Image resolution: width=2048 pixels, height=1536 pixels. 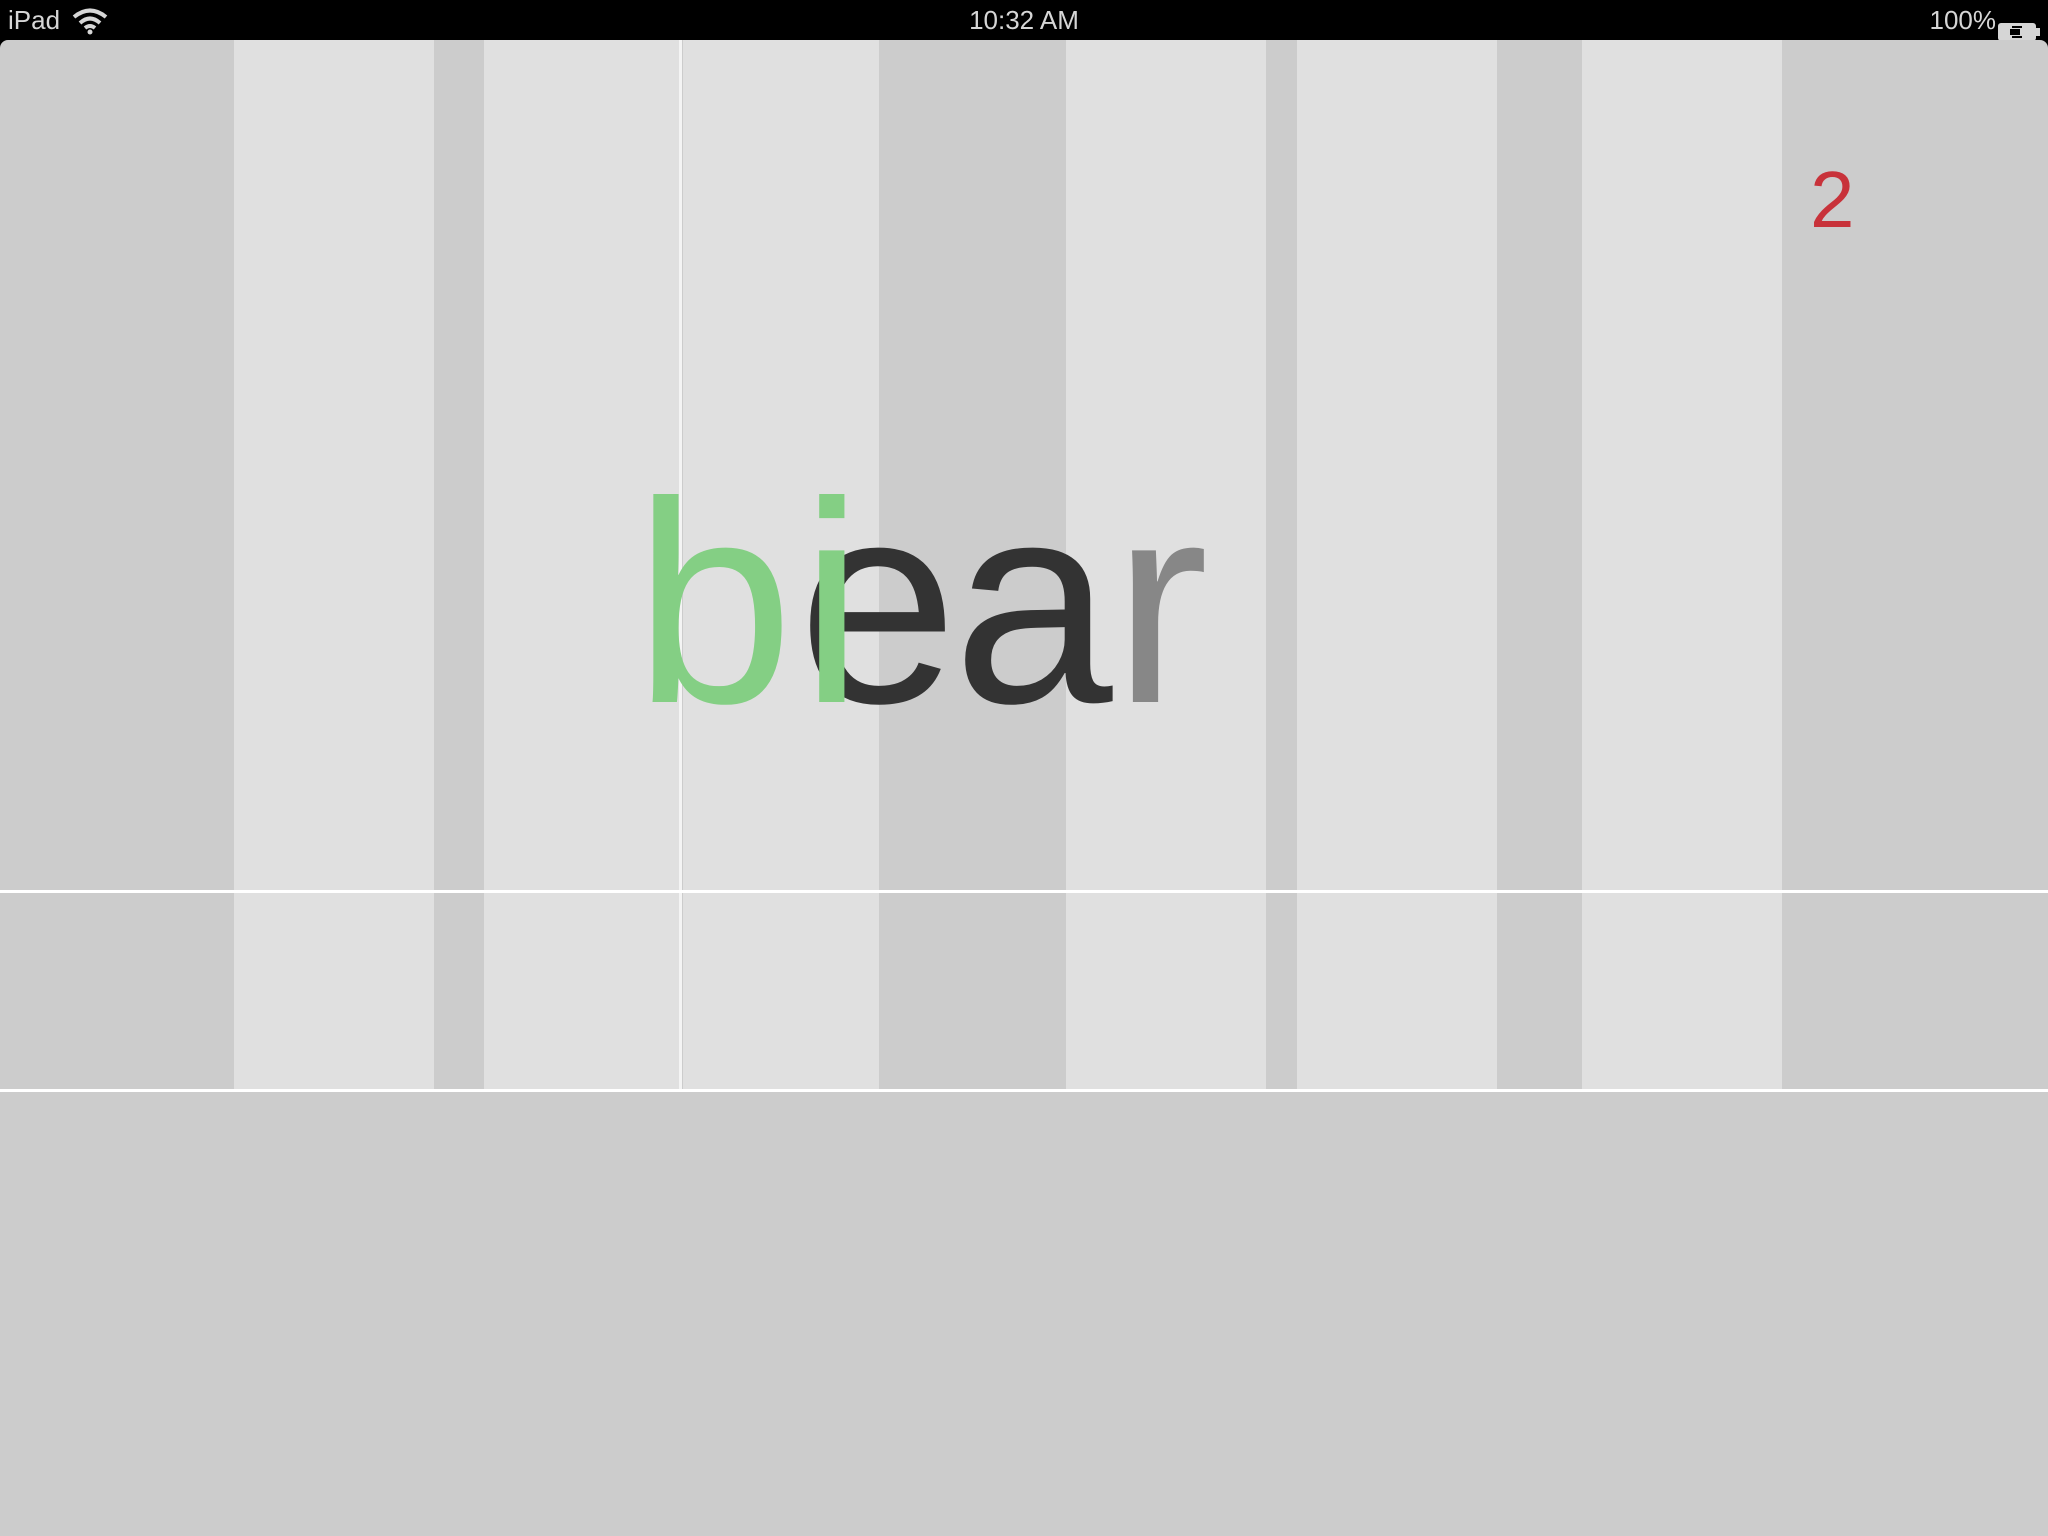 What do you see at coordinates (832, 602) in the screenshot?
I see `letter-tile: i` at bounding box center [832, 602].